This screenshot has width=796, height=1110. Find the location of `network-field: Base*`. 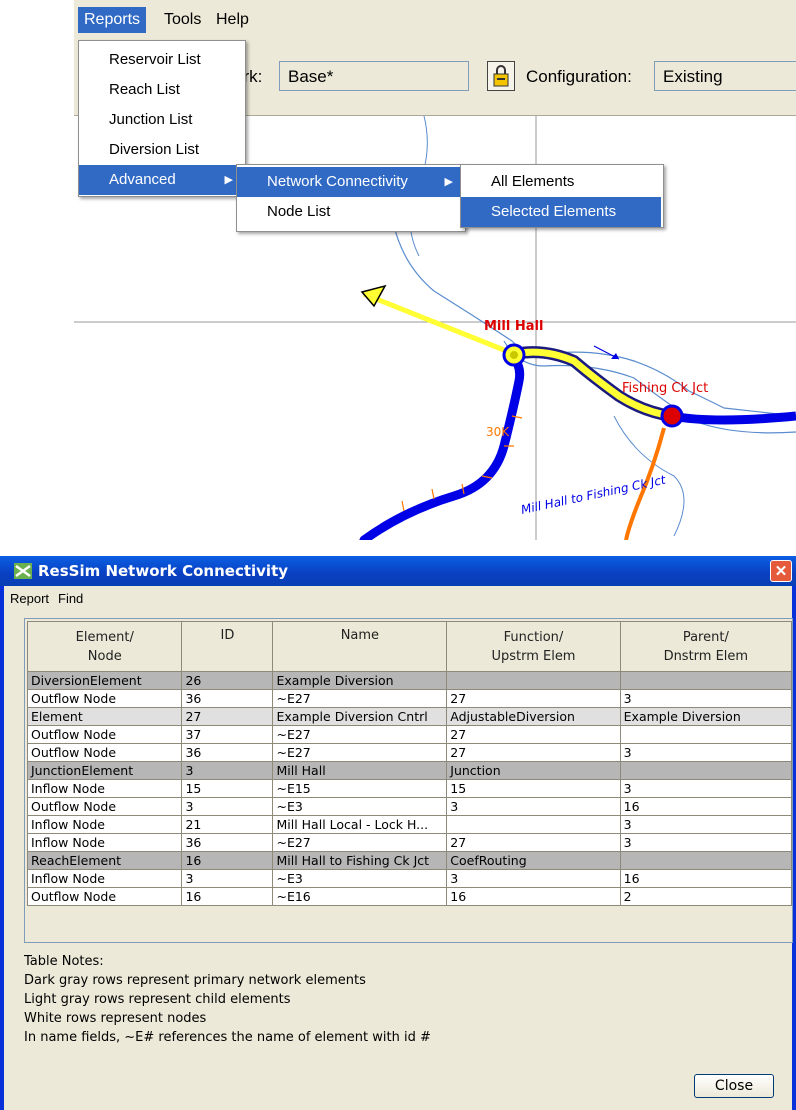

network-field: Base* is located at coordinates (374, 76).